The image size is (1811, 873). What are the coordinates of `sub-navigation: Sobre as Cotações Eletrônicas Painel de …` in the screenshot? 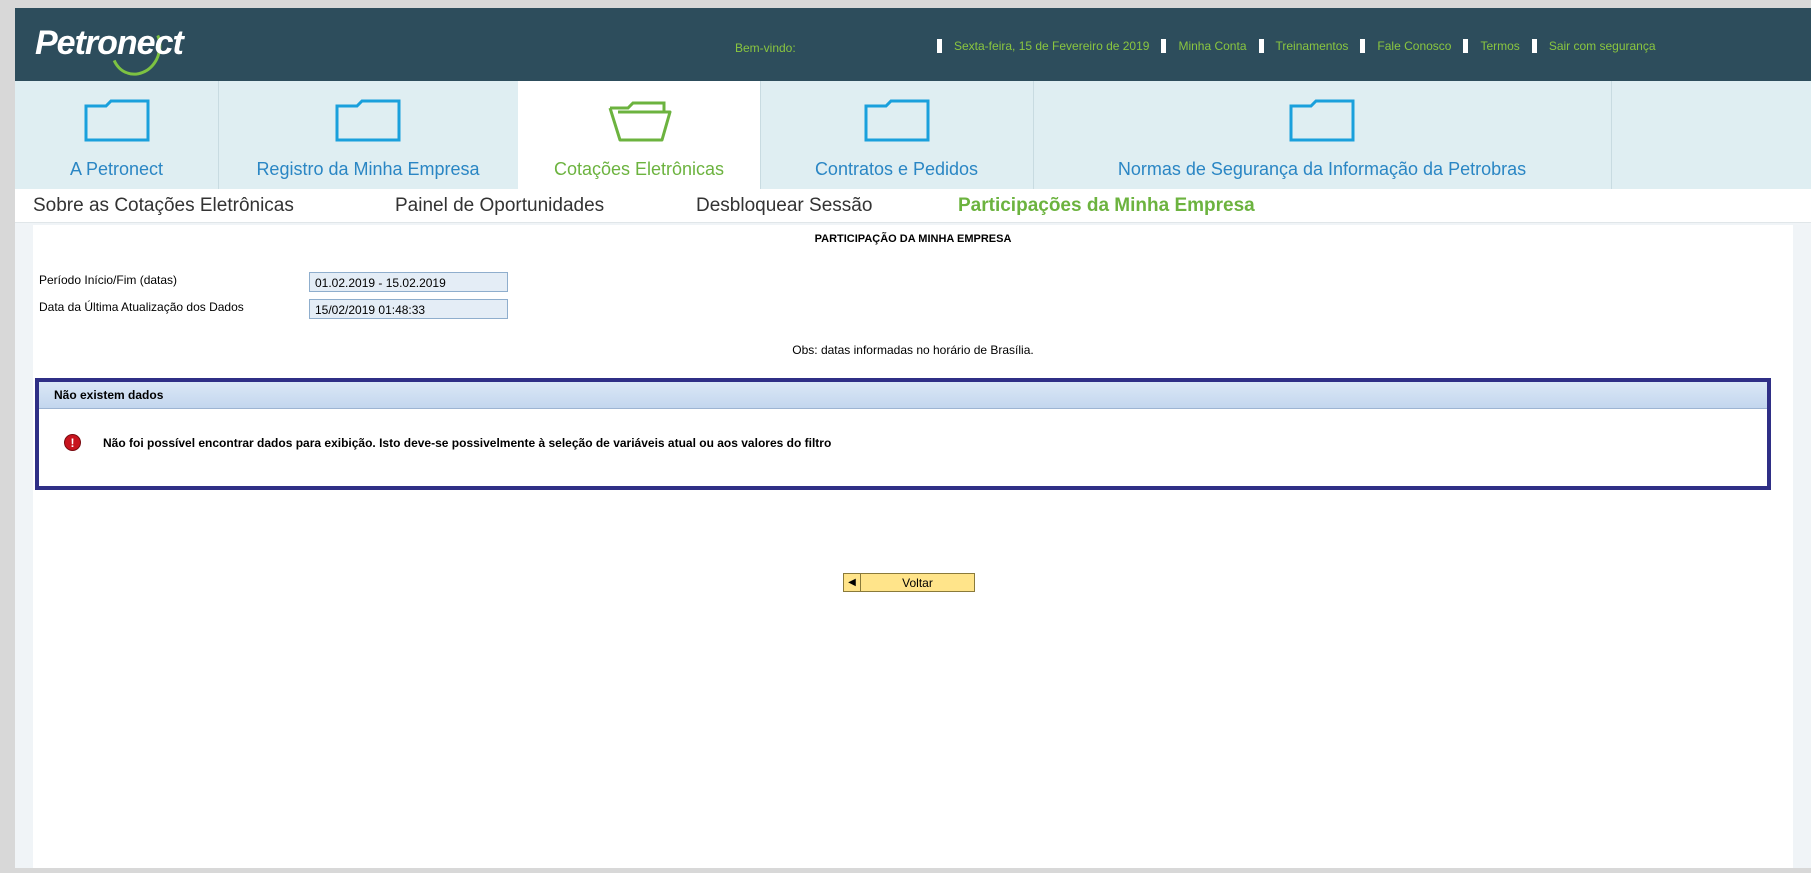 It's located at (913, 206).